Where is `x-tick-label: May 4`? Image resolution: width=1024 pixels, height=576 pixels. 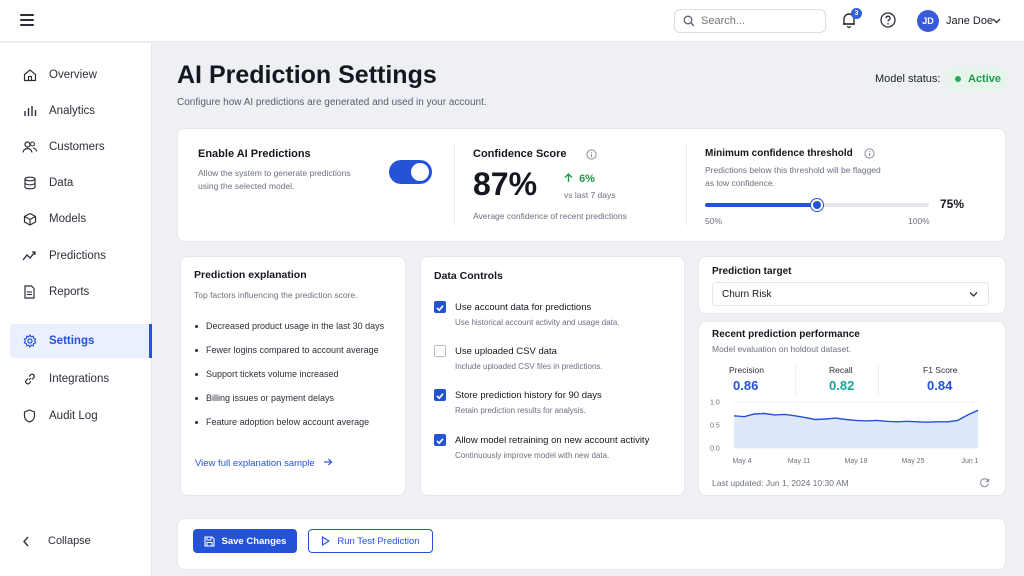 x-tick-label: May 4 is located at coordinates (741, 461).